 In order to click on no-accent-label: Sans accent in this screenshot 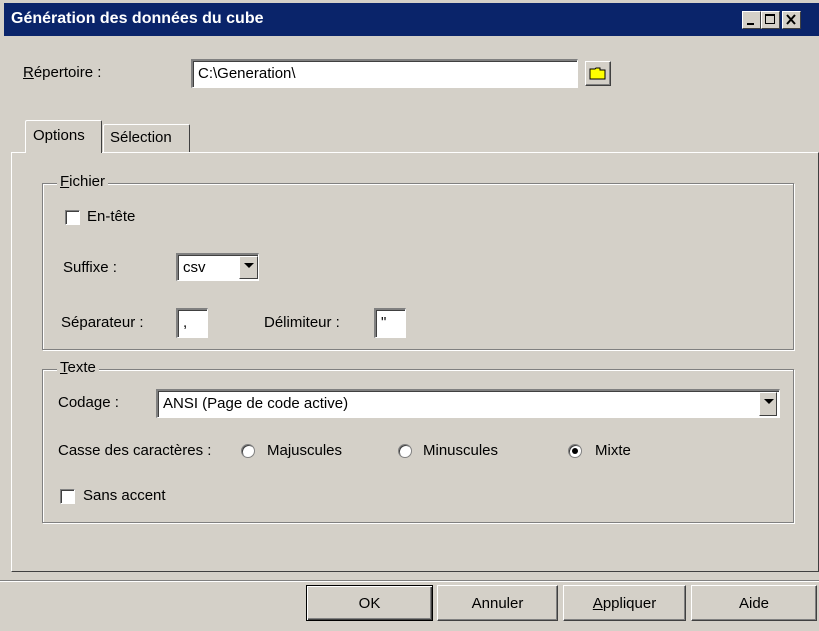, I will do `click(124, 495)`.